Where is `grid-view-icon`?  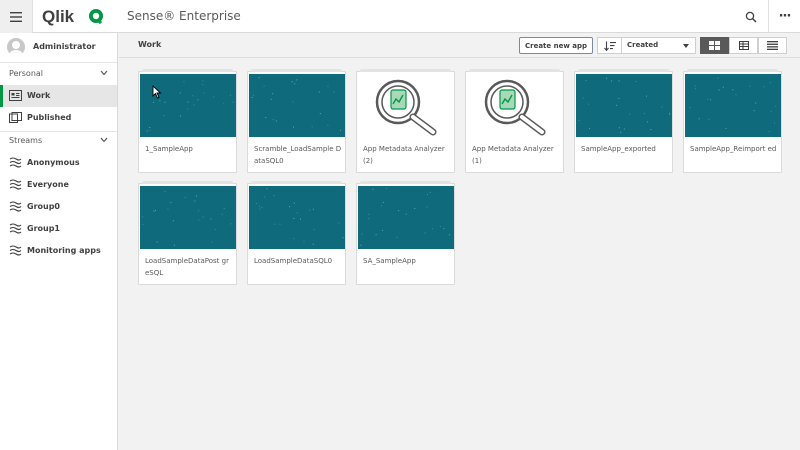 grid-view-icon is located at coordinates (714, 45).